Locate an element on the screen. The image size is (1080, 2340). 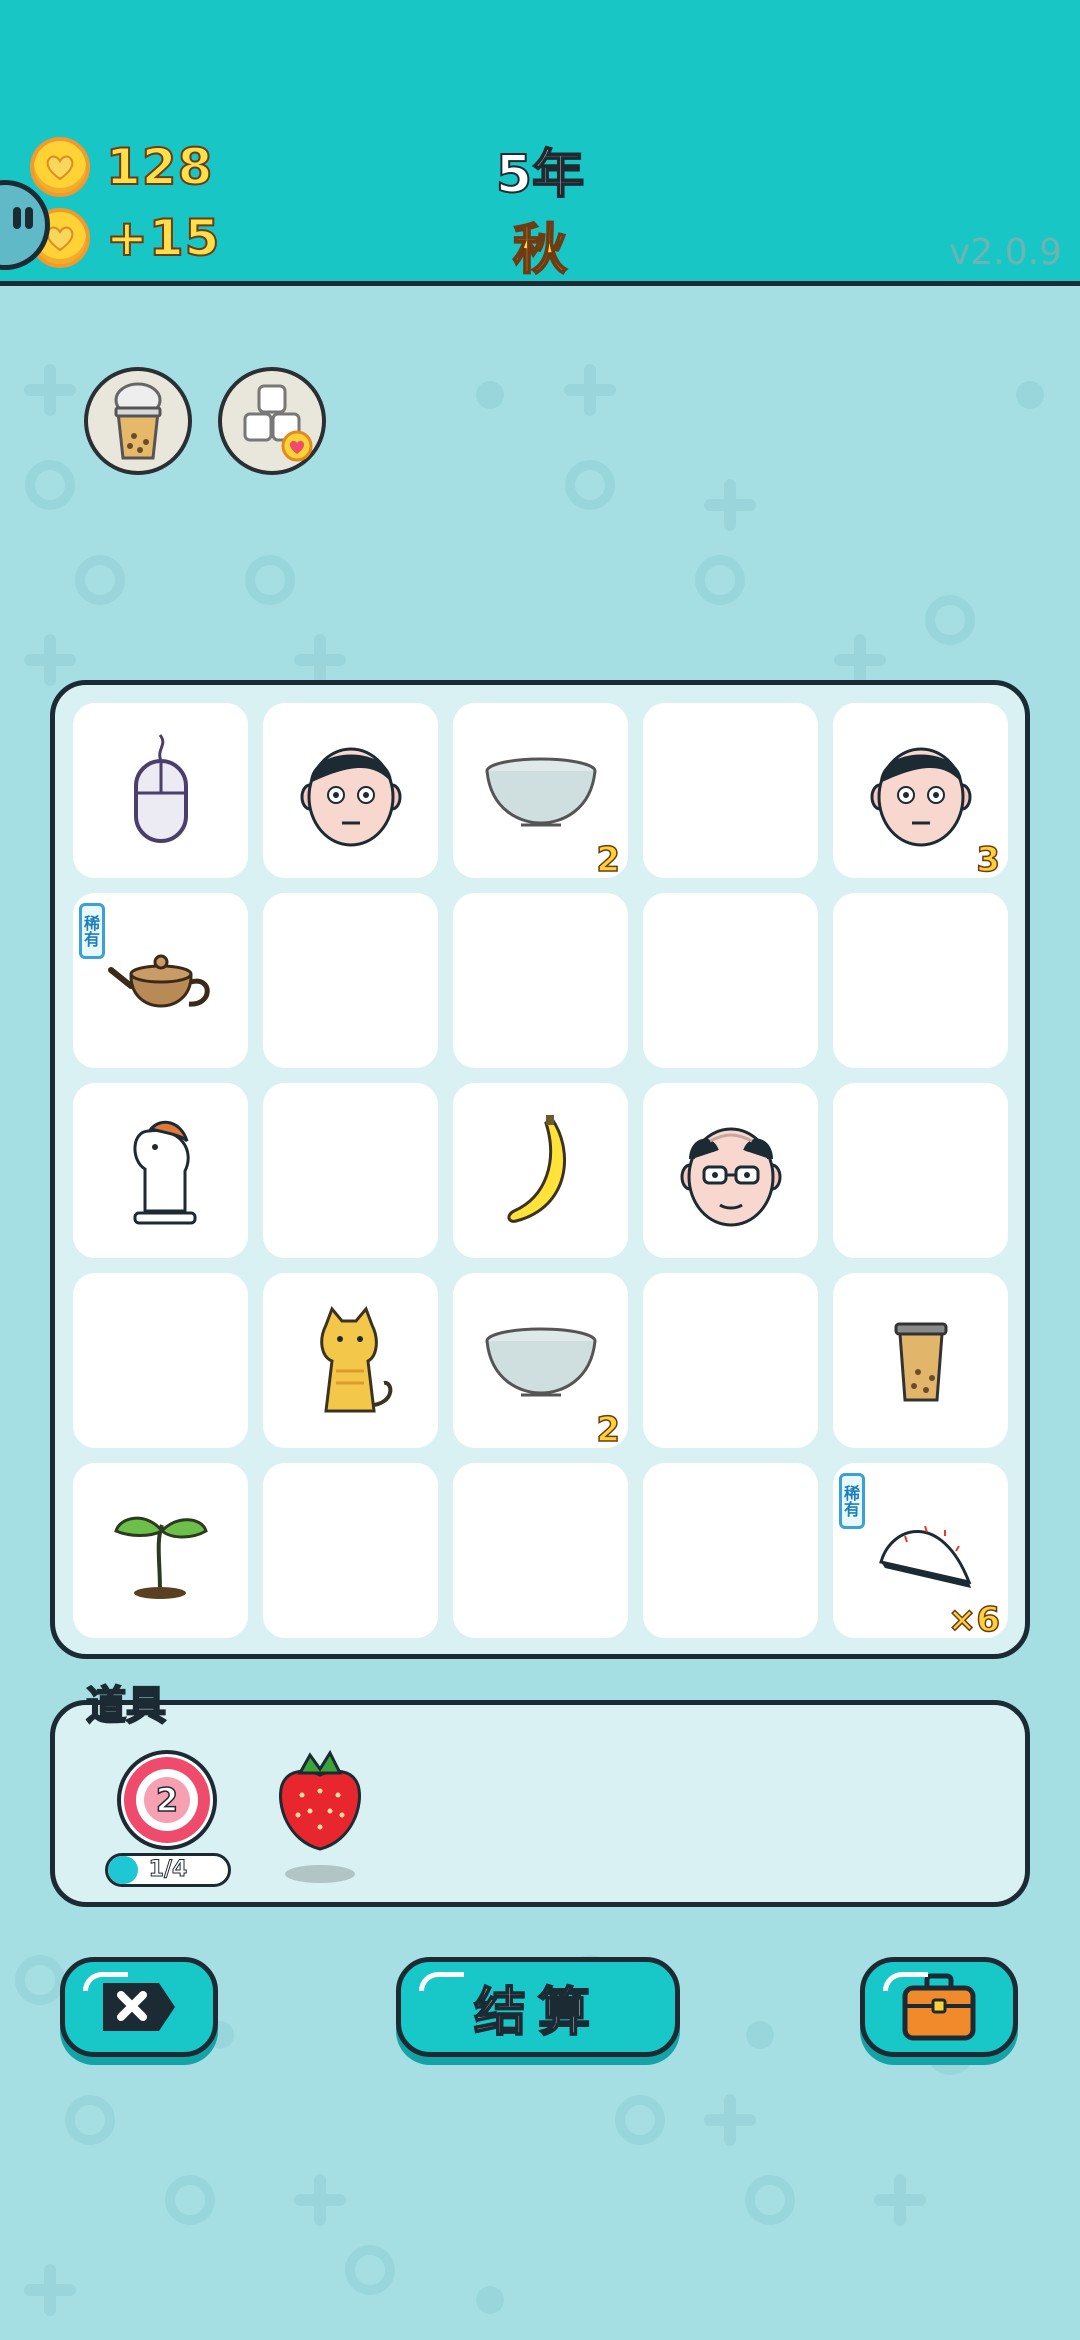
grid-cell-old-man-face is located at coordinates (730, 1170).